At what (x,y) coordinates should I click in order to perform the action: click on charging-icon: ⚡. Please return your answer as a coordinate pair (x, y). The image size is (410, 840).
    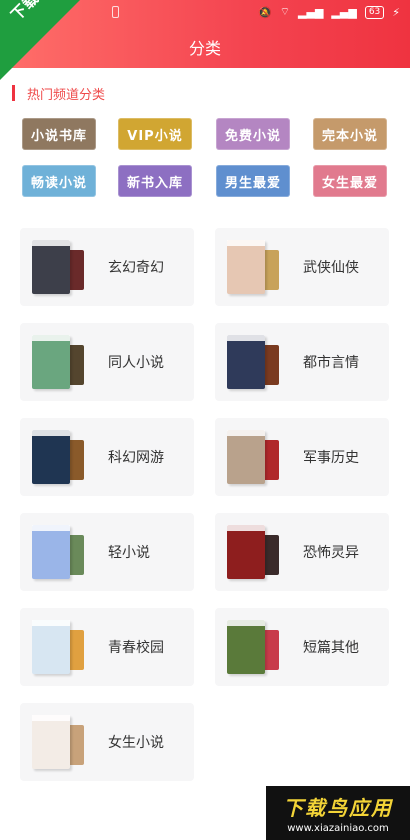
    Looking at the image, I should click on (396, 12).